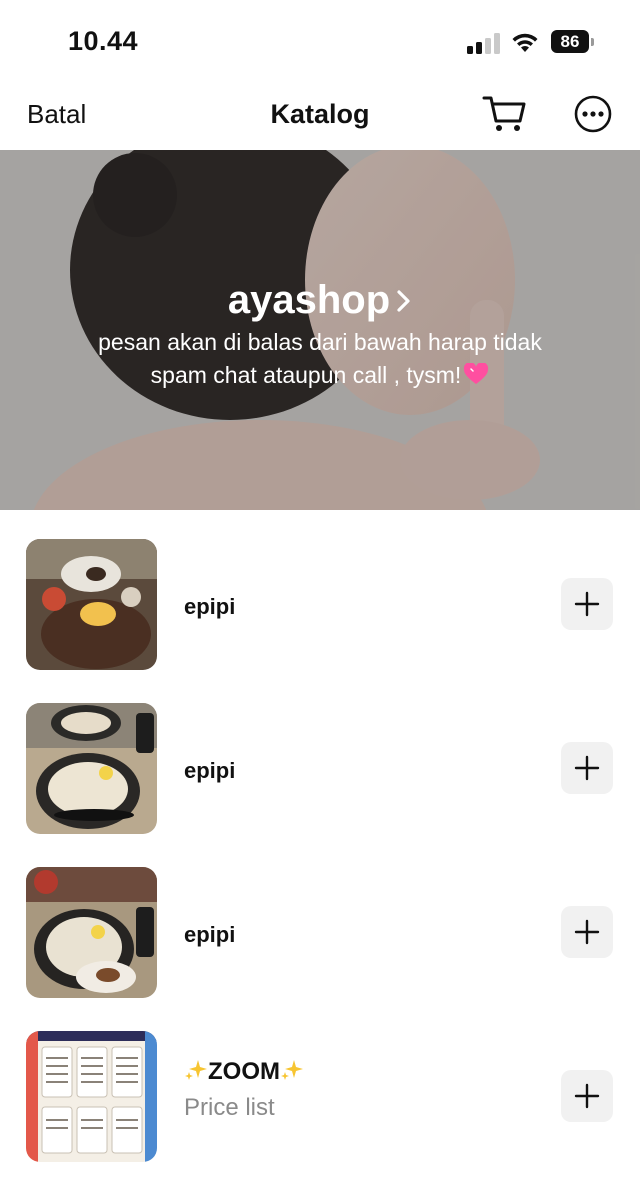  What do you see at coordinates (593, 114) in the screenshot?
I see `more-options-icon` at bounding box center [593, 114].